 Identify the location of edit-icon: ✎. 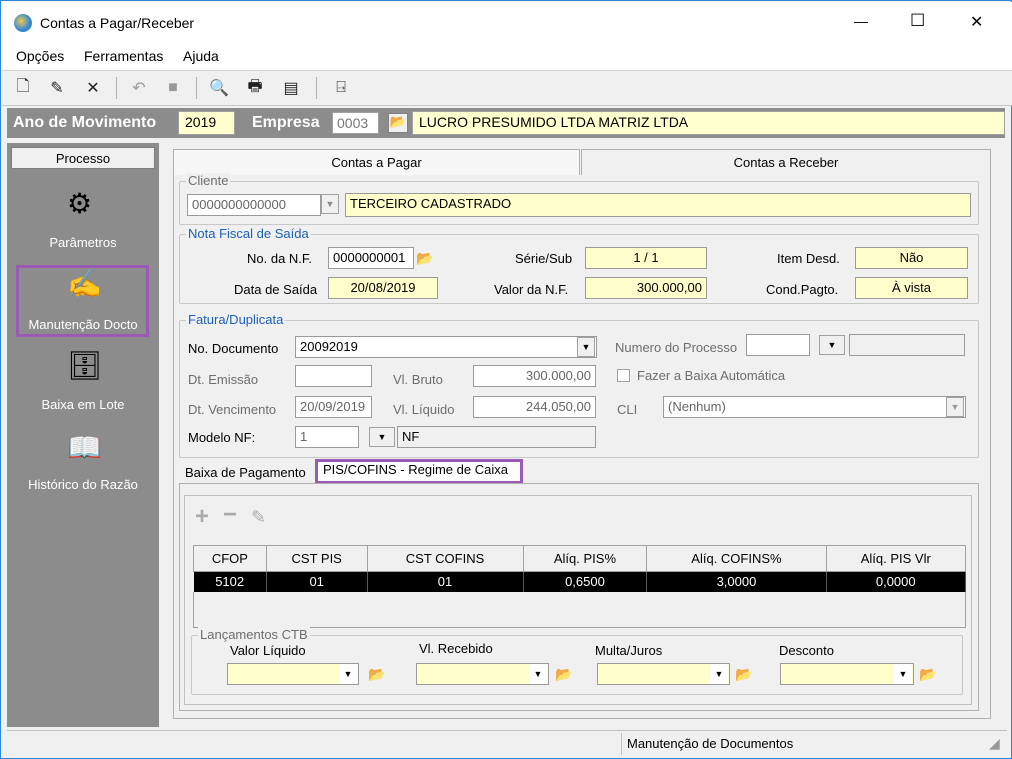
(57, 88).